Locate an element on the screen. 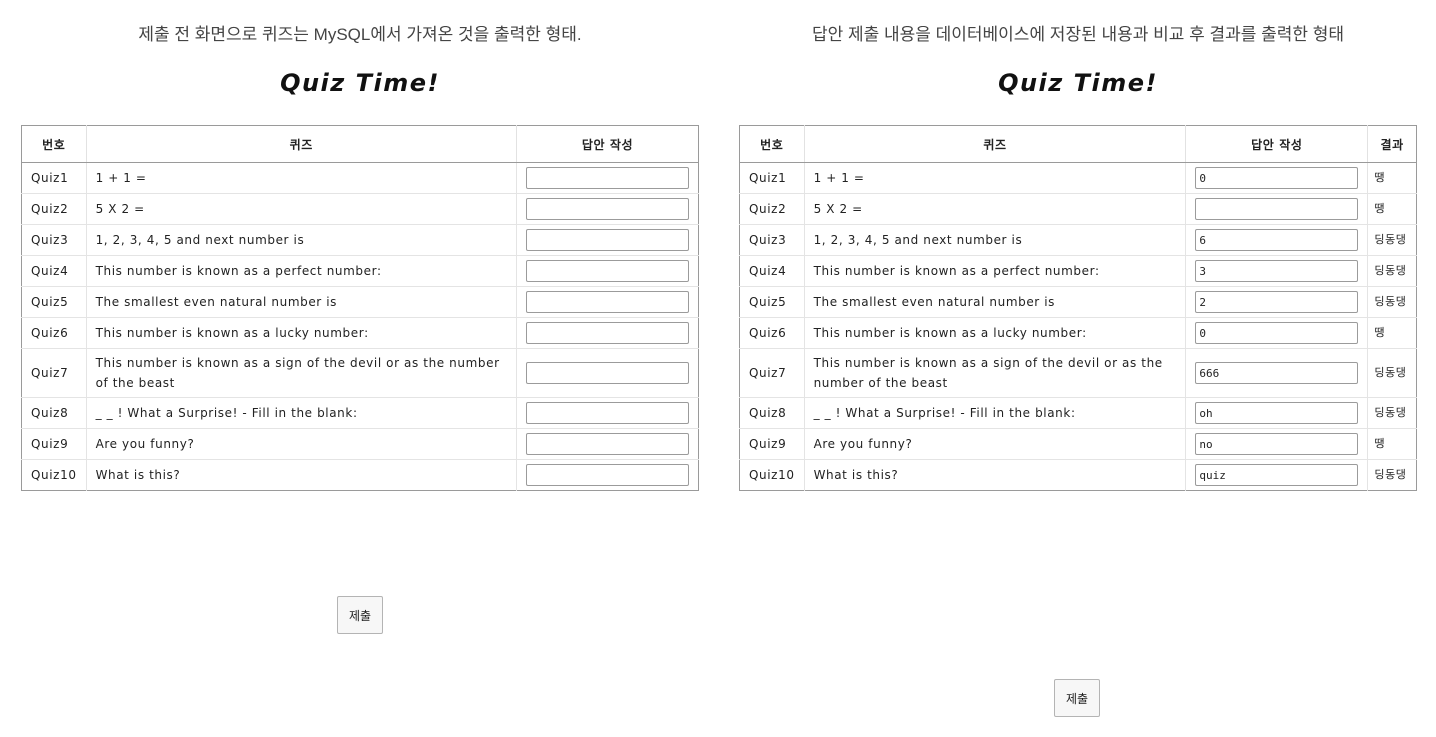 This screenshot has width=1436, height=737. table-header-row: 번호 퀴즈 답안 작성 is located at coordinates (360, 144).